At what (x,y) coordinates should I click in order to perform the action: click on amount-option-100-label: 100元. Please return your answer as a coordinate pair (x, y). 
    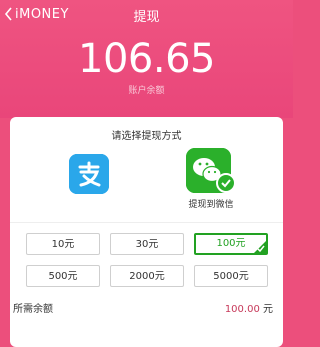
    Looking at the image, I should click on (231, 243).